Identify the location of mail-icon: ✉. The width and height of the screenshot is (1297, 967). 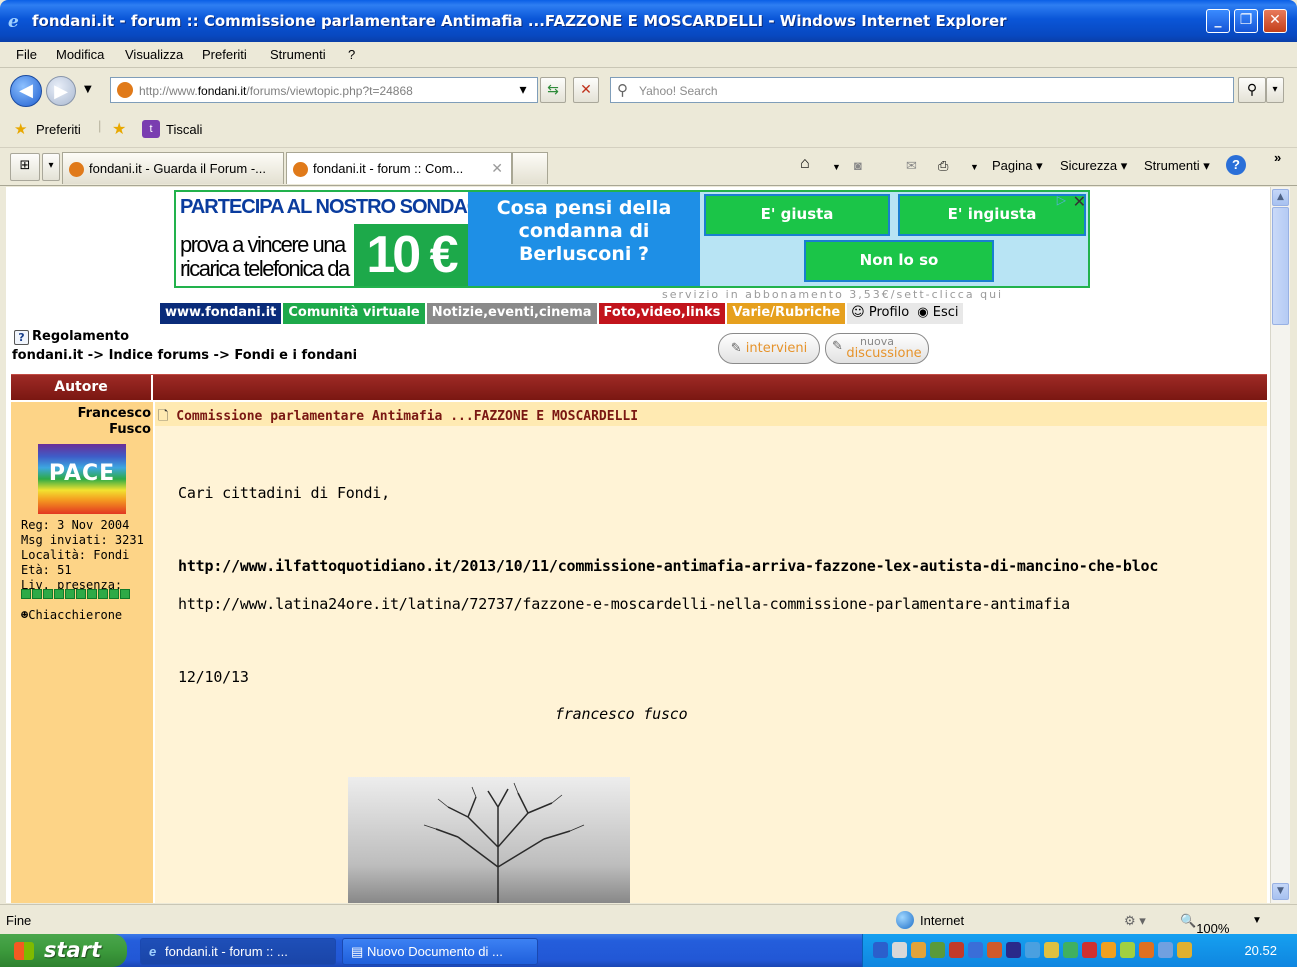
(911, 166).